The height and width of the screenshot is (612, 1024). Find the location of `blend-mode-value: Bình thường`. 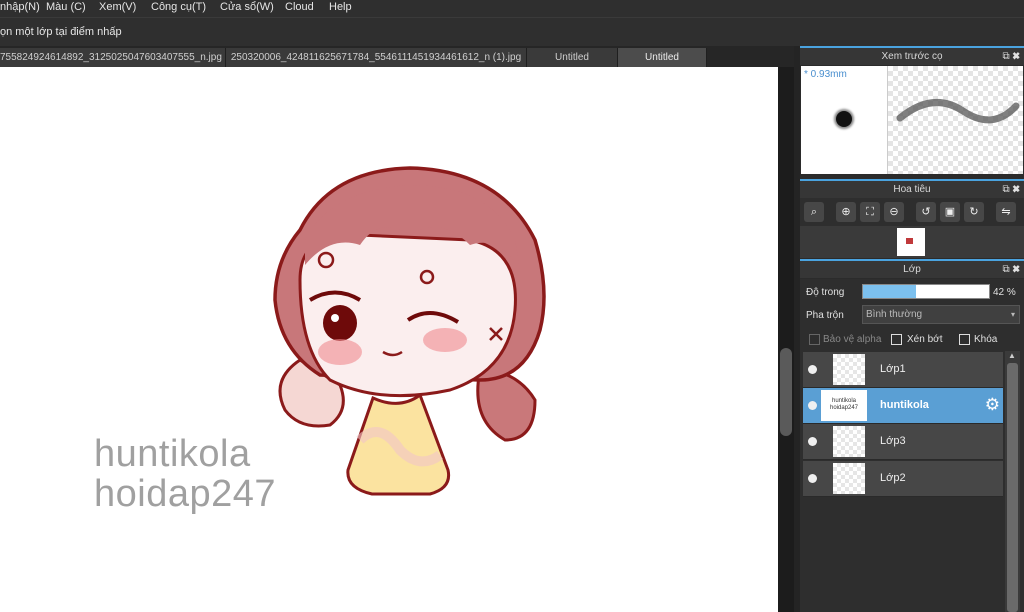

blend-mode-value: Bình thường is located at coordinates (894, 314).